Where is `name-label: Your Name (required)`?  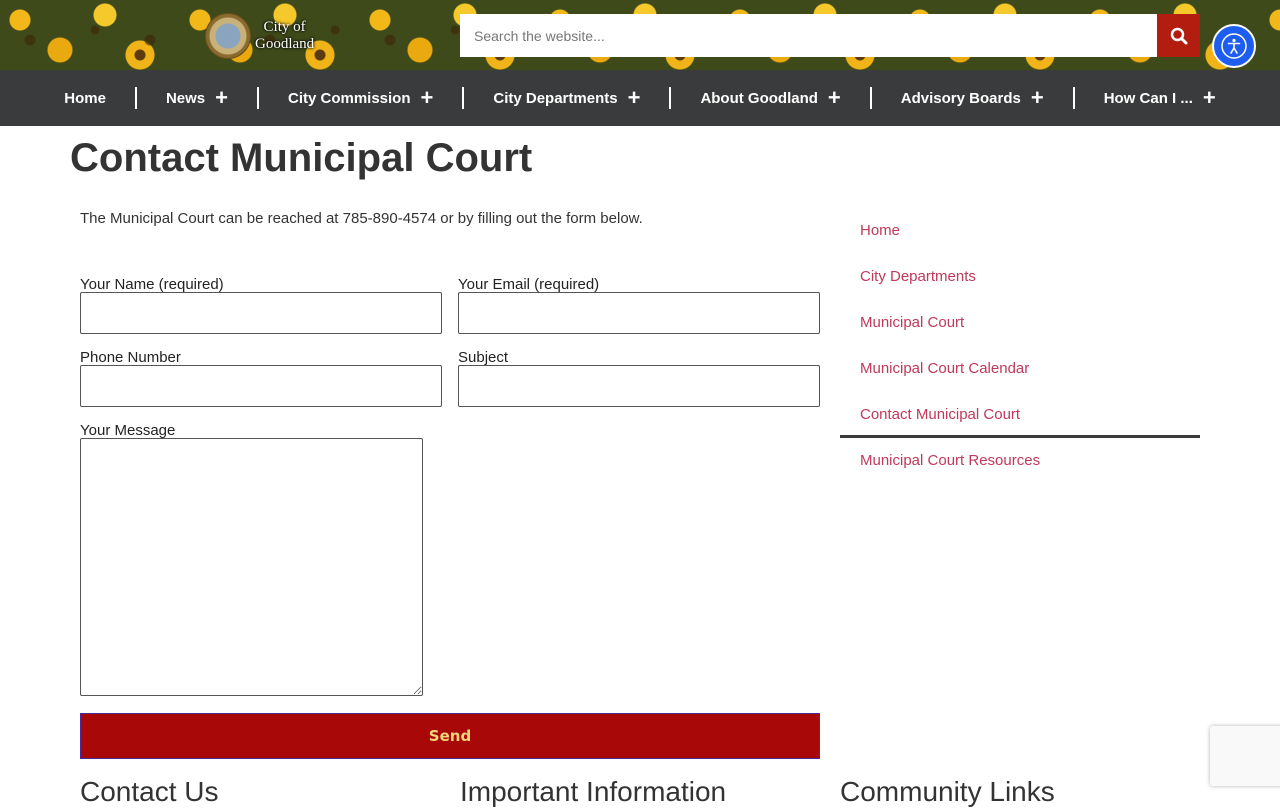 name-label: Your Name (required) is located at coordinates (152, 284).